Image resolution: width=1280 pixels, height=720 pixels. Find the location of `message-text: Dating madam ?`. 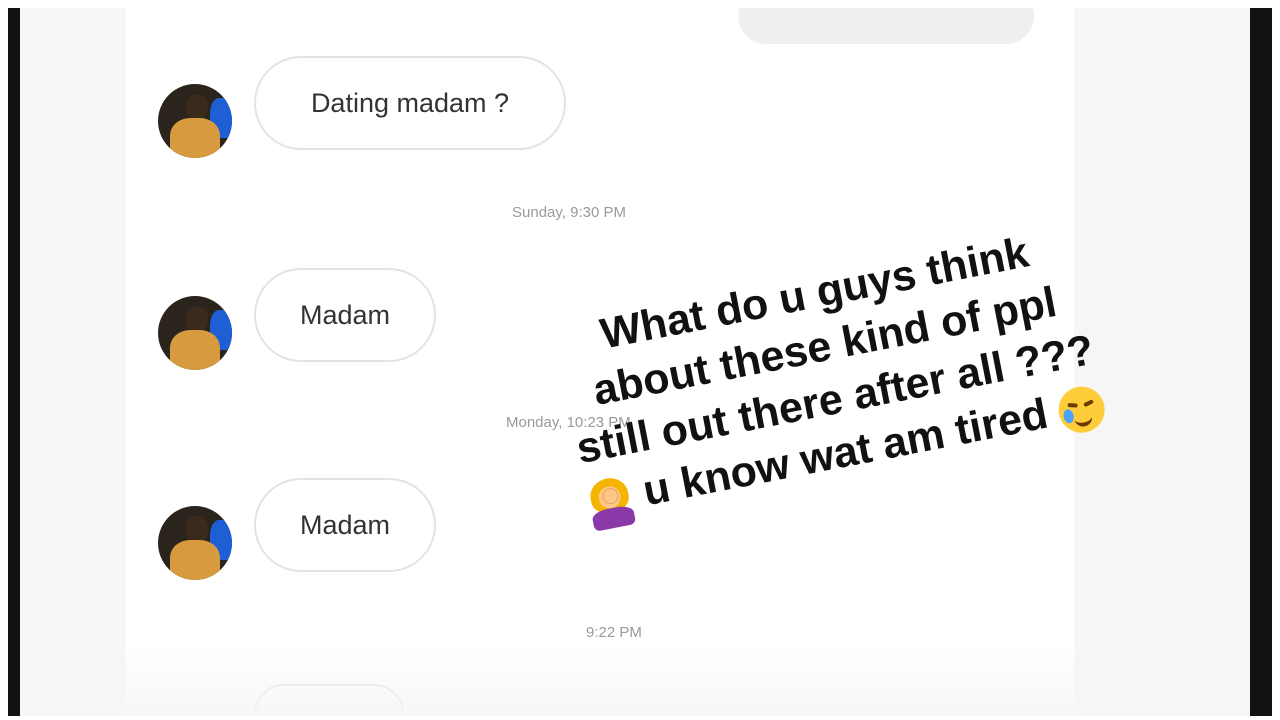

message-text: Dating madam ? is located at coordinates (410, 102).